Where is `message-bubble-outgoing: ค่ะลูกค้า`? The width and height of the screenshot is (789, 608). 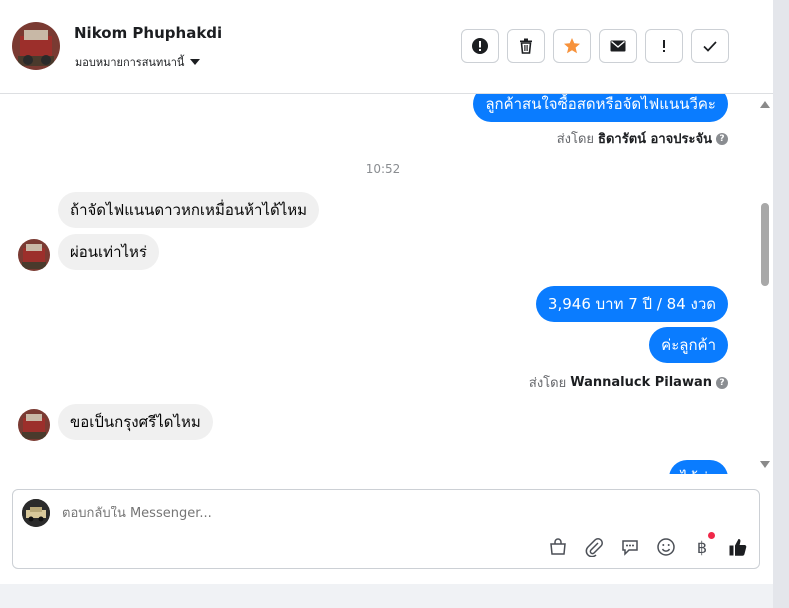
message-bubble-outgoing: ค่ะลูกค้า is located at coordinates (688, 345).